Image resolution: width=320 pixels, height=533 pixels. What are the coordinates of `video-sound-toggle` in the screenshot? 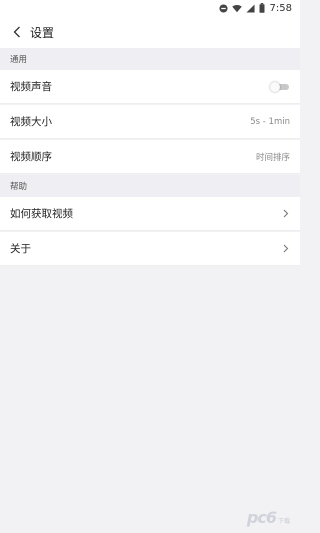 It's located at (280, 86).